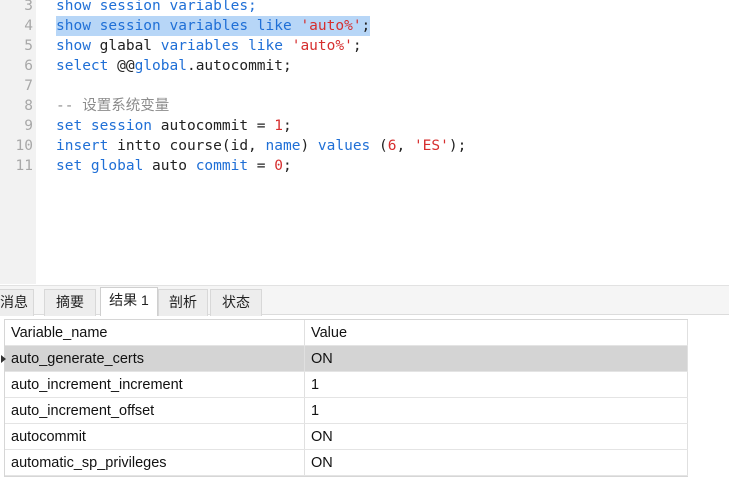  I want to click on cell-variable-name: auto_increment_increment, so click(155, 384).